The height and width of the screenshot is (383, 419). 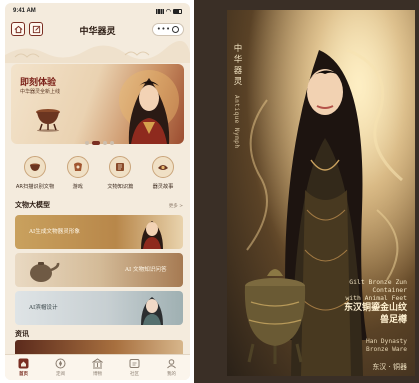 I want to click on more-icon: •••, so click(x=164, y=29).